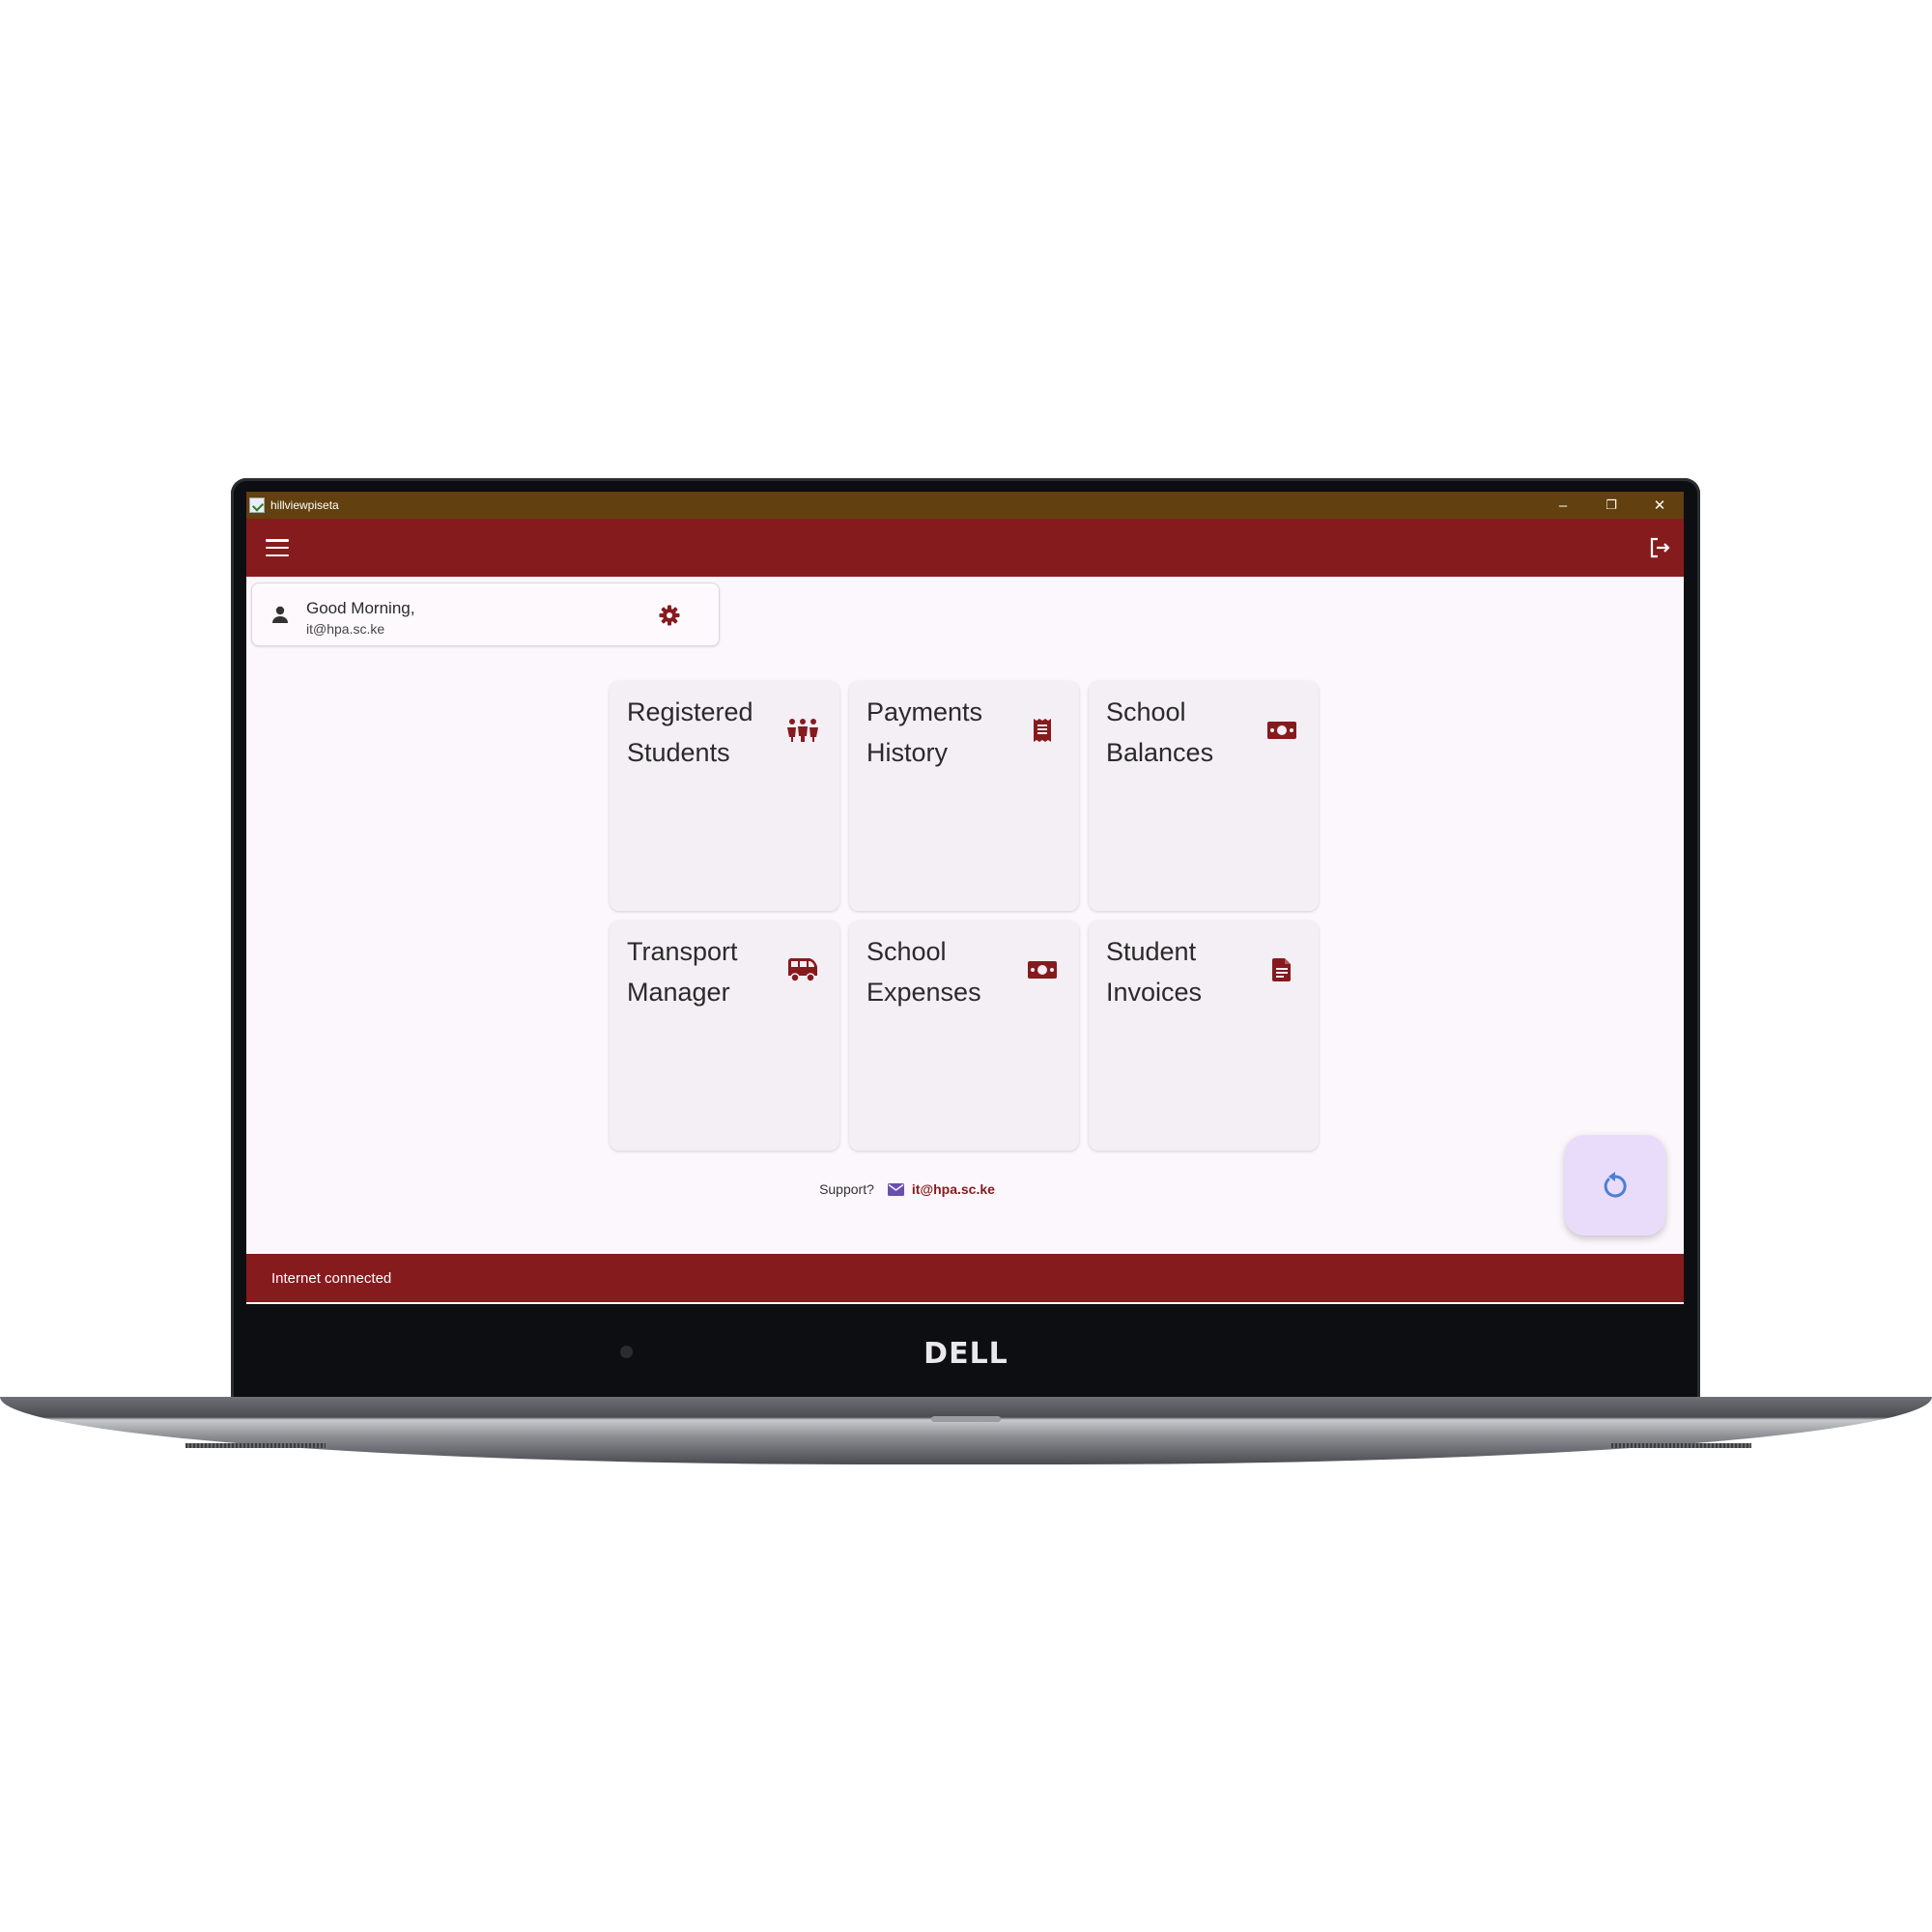  Describe the element at coordinates (965, 1278) in the screenshot. I see `status-bar: Internet connected` at that location.